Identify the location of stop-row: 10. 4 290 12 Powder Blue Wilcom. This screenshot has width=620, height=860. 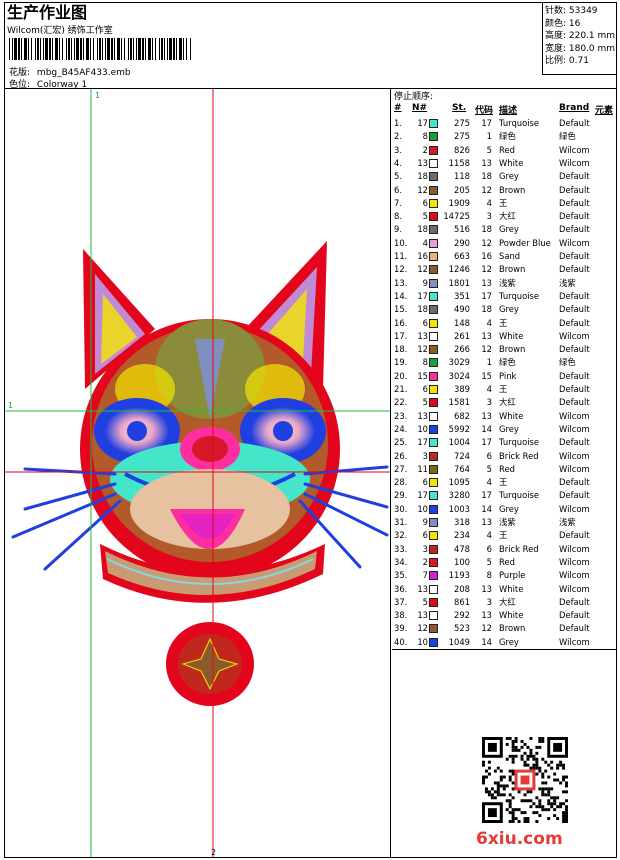
(504, 243).